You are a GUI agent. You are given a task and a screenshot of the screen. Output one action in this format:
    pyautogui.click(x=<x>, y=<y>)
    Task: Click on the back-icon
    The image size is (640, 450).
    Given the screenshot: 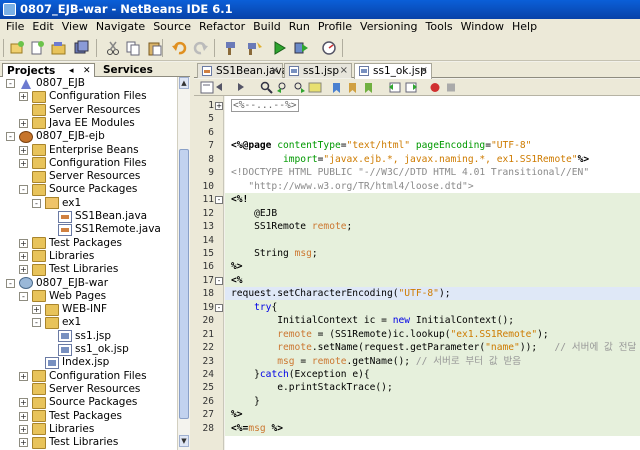 What is the action you would take?
    pyautogui.click(x=221, y=87)
    